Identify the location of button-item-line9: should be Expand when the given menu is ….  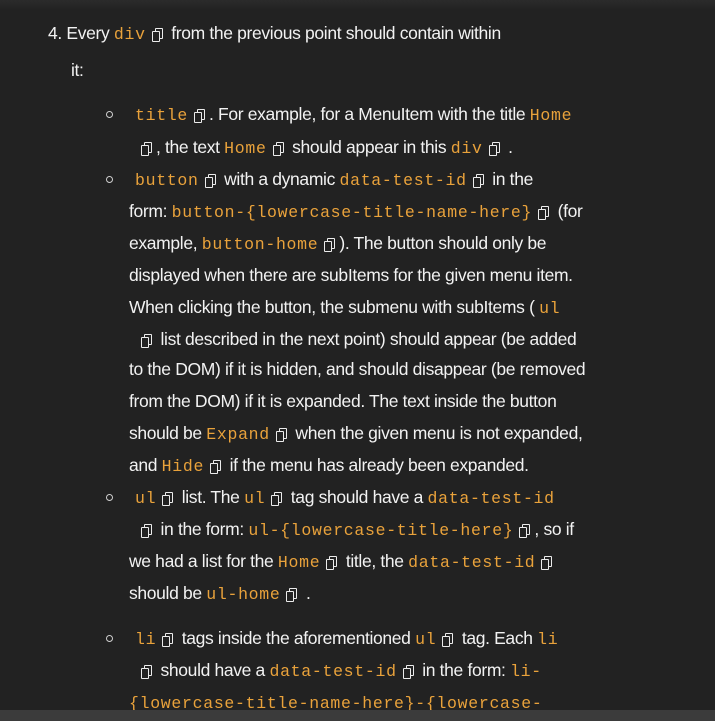
(356, 433).